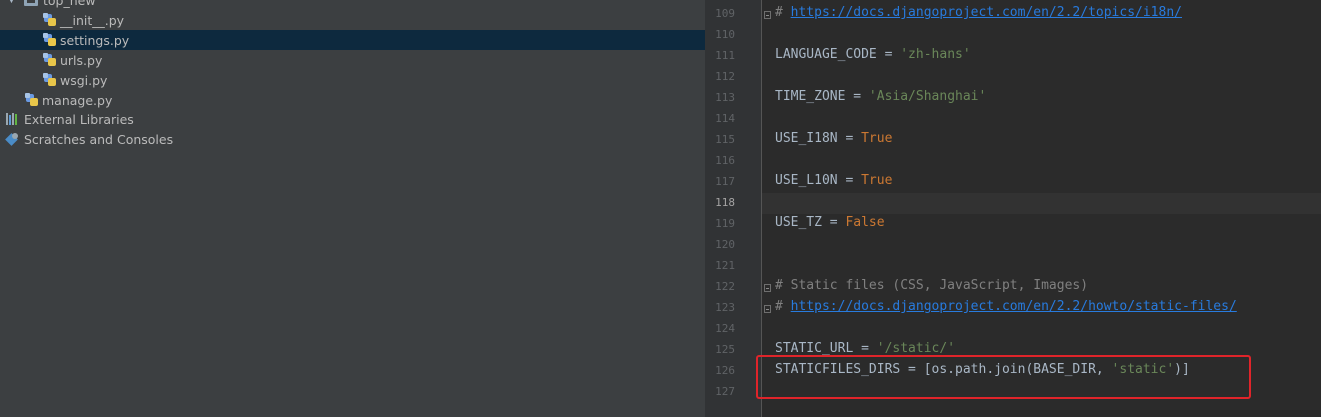 This screenshot has width=1321, height=417. I want to click on string-literal: 'Asia/Shanghai', so click(927, 96).